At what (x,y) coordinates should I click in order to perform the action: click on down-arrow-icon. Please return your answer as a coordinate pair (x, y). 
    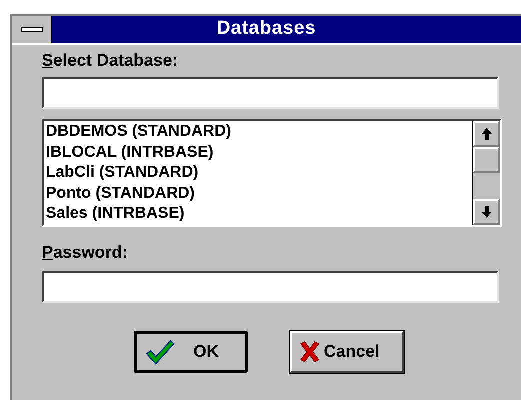
    Looking at the image, I should click on (487, 212).